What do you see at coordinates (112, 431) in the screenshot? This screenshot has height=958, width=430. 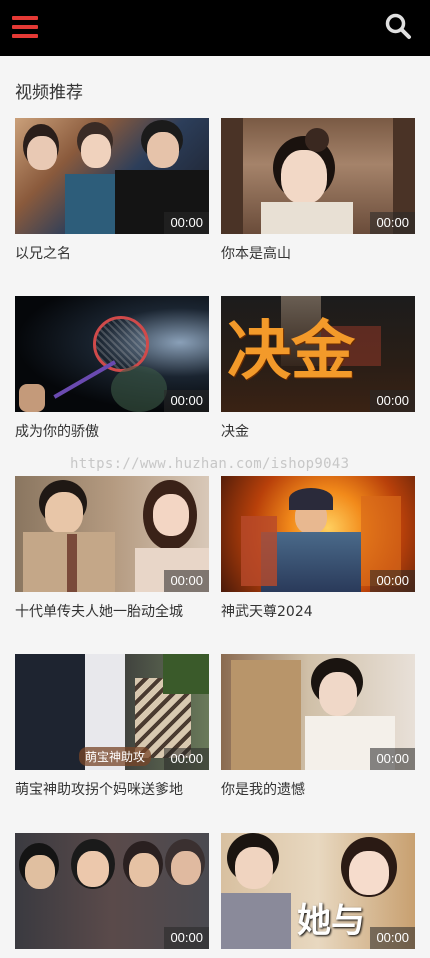 I see `video-title: 成为你的骄傲` at bounding box center [112, 431].